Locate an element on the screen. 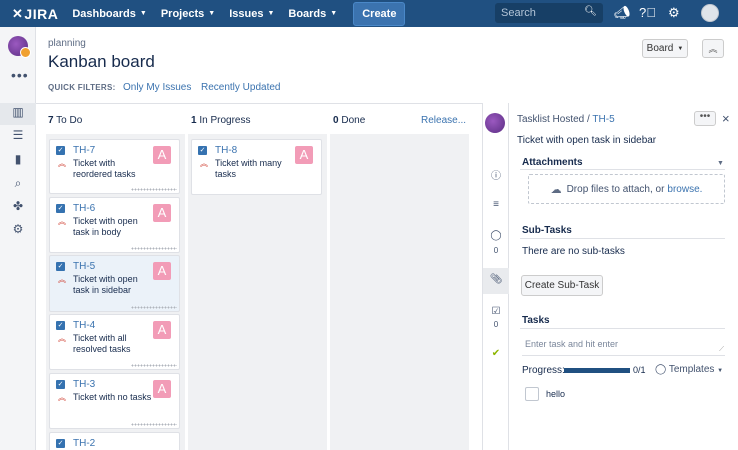 The width and height of the screenshot is (738, 450). status-check-icon: ✔ is located at coordinates (496, 353).